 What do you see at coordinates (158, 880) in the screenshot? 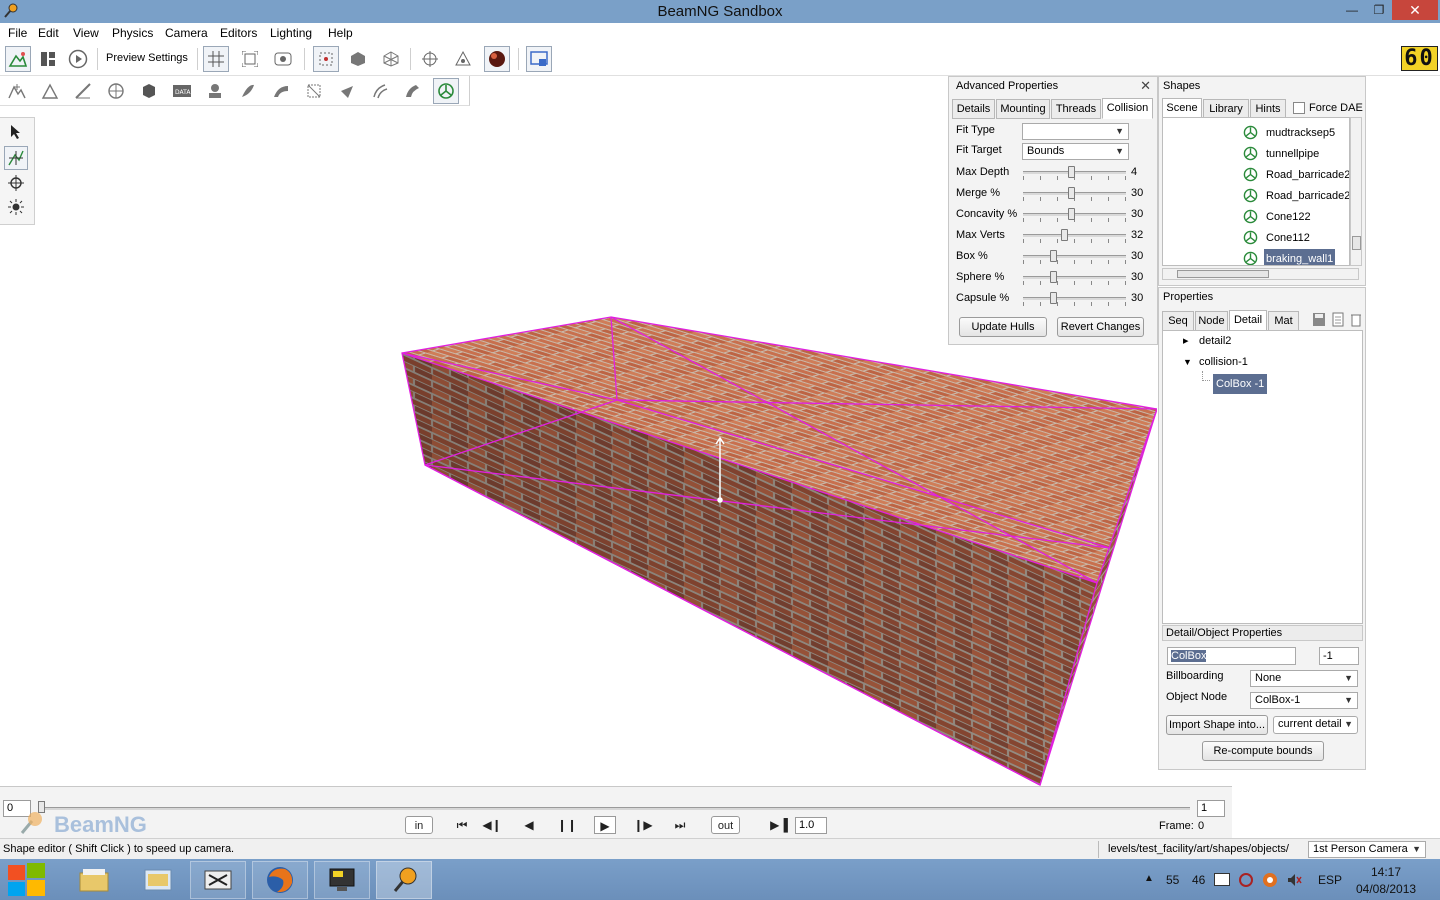
I see `taskbar-explorer-icon` at bounding box center [158, 880].